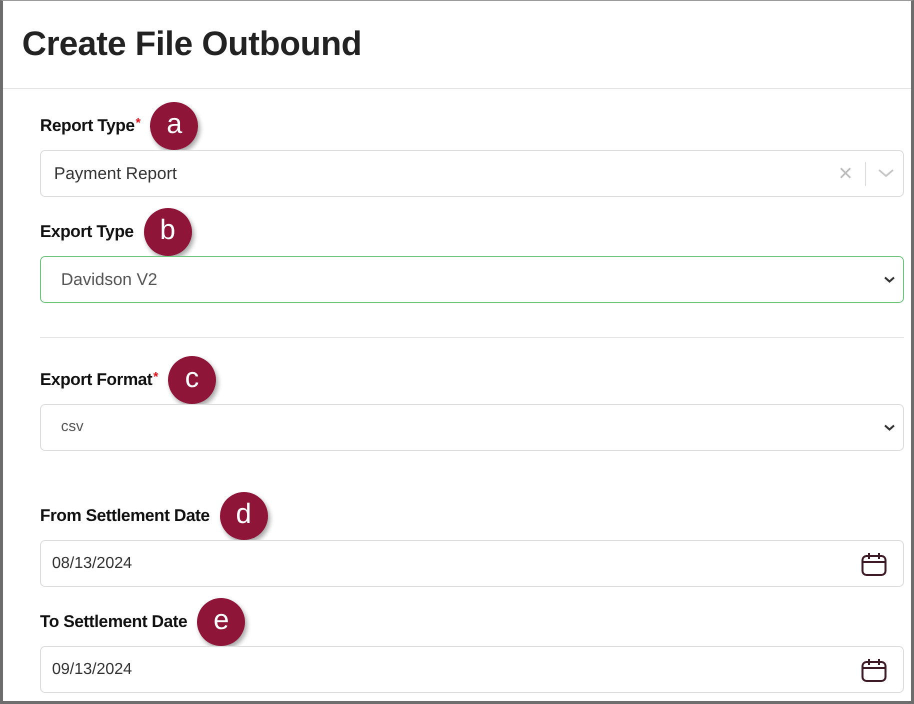 Image resolution: width=914 pixels, height=704 pixels. What do you see at coordinates (472, 563) in the screenshot?
I see `date-input: 08/13/2024` at bounding box center [472, 563].